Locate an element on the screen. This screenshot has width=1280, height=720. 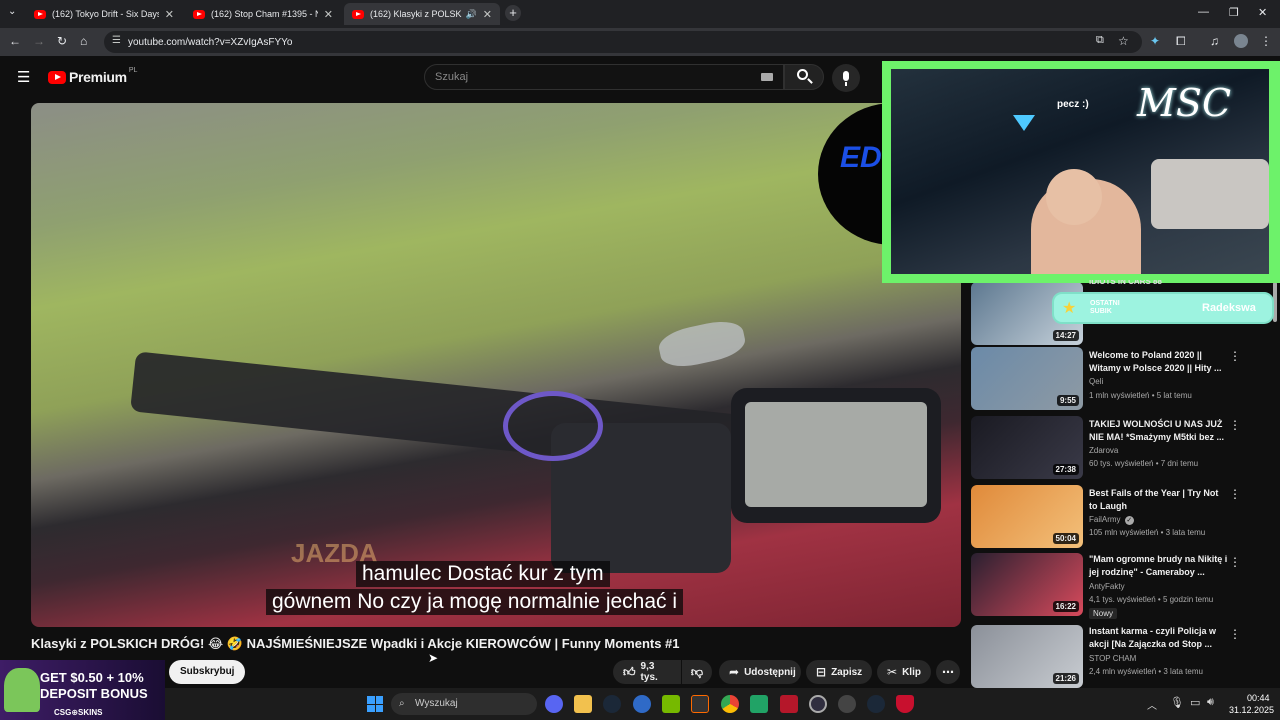
ad-banner: GET $0.50 + 10% DEPOSIT BONUS CSG⊕SKINS is located at coordinates (82, 690).